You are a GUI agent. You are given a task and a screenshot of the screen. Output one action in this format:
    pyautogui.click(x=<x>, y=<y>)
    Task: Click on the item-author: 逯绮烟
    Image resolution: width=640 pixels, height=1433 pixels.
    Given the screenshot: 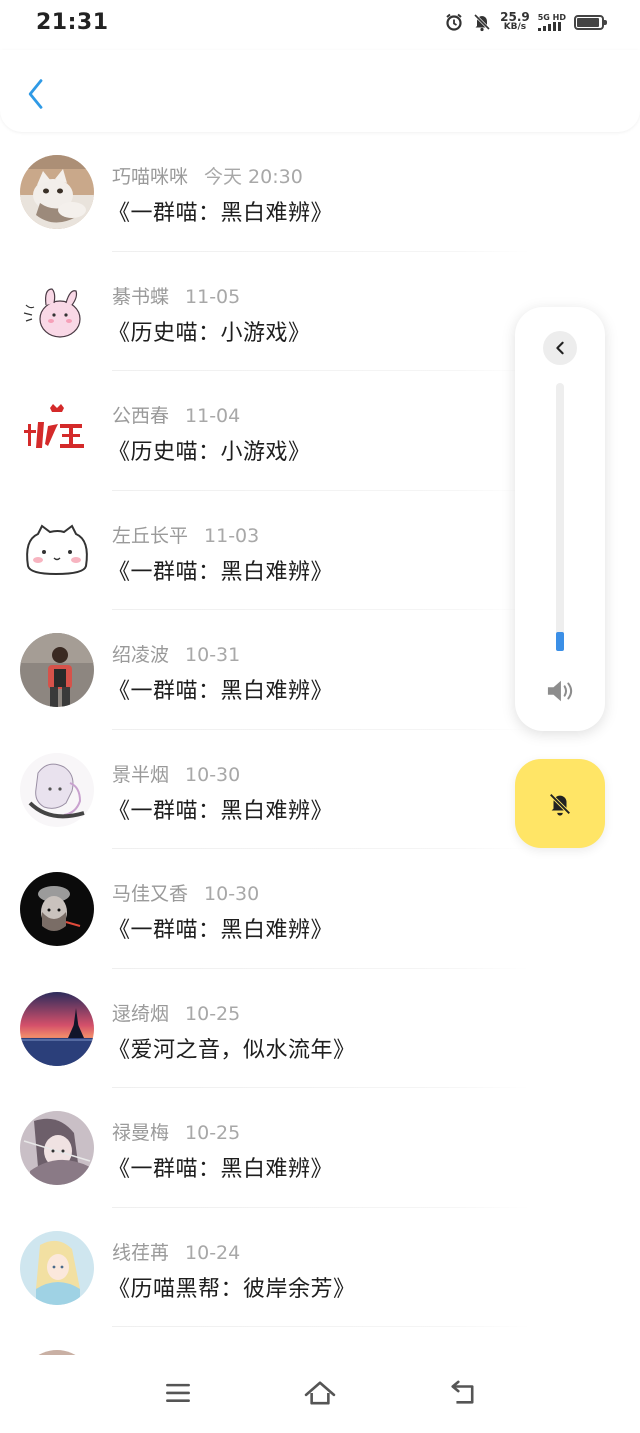 What is the action you would take?
    pyautogui.click(x=141, y=1013)
    